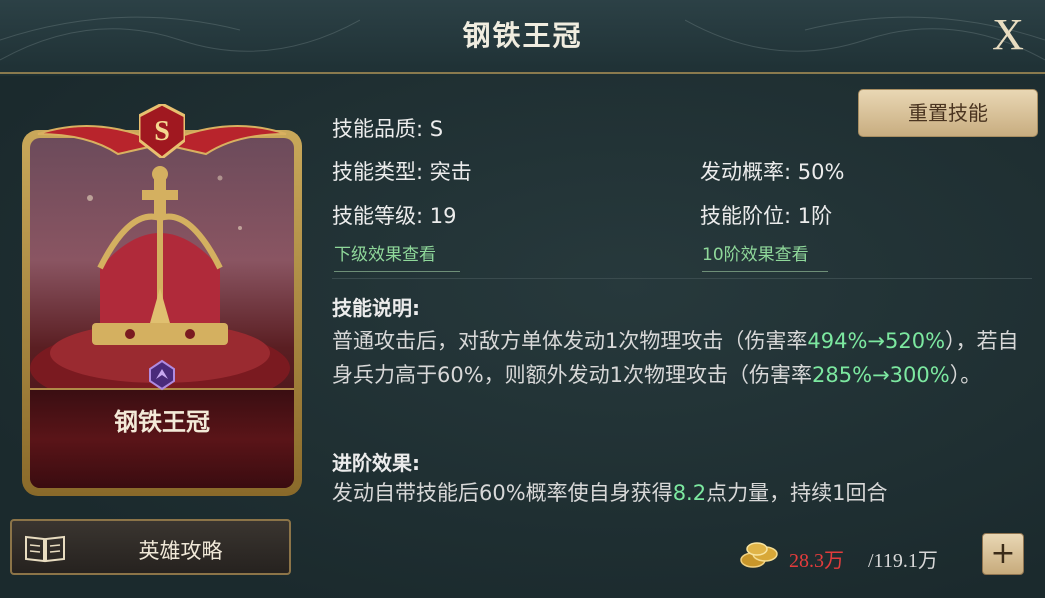  I want to click on add-resource-button: +, so click(1003, 554).